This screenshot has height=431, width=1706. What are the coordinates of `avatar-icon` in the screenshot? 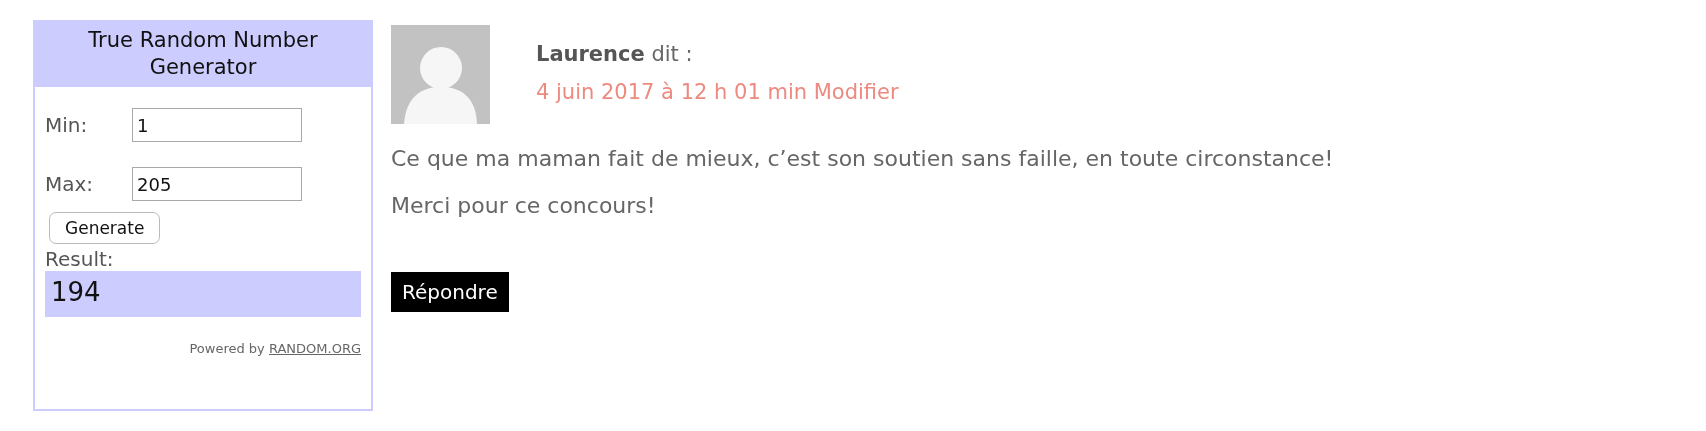 It's located at (440, 74).